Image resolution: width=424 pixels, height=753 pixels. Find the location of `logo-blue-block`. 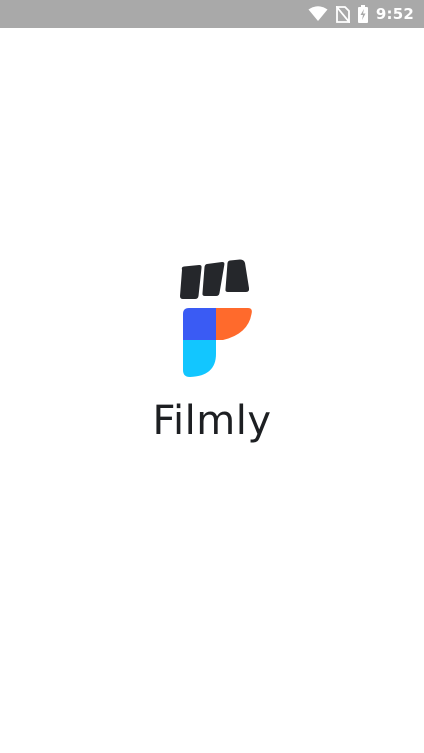

logo-blue-block is located at coordinates (199, 324).